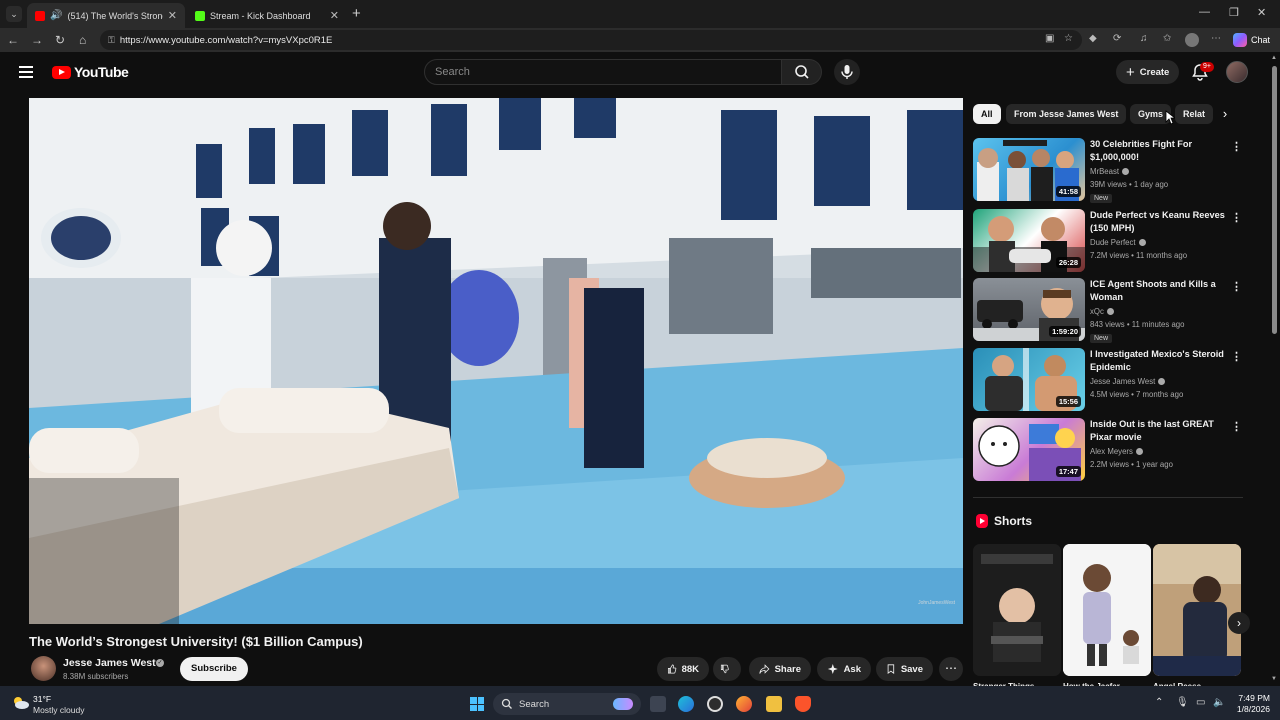 This screenshot has height=720, width=1280. I want to click on account-avatar, so click(1237, 72).